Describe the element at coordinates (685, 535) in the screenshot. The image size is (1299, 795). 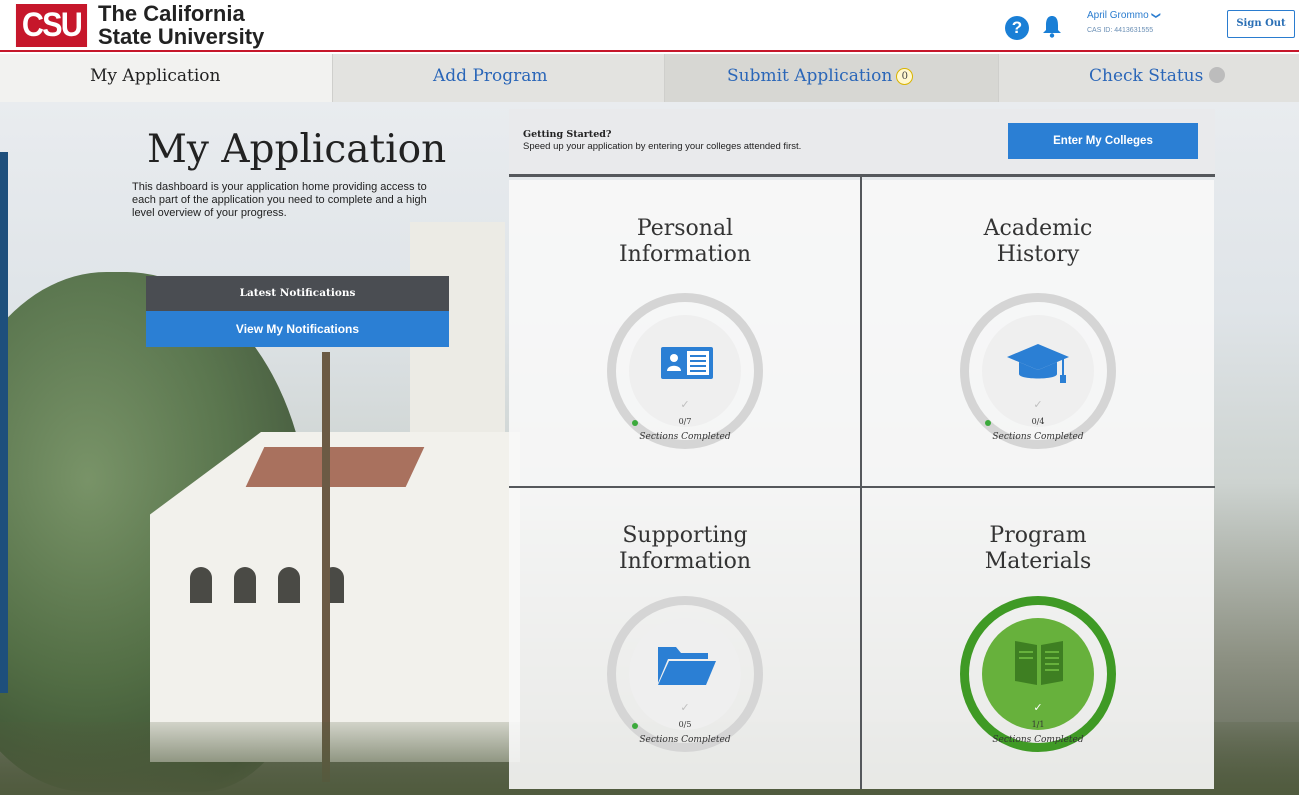
I see `card-title-line1: Supporting` at that location.